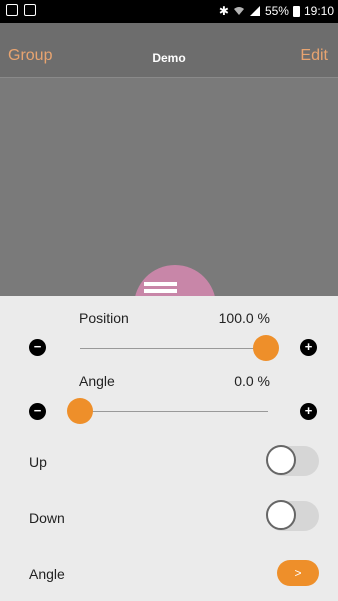 This screenshot has width=338, height=601. Describe the element at coordinates (169, 11) in the screenshot. I see `status-bar: ✱ 55% 19:10` at that location.